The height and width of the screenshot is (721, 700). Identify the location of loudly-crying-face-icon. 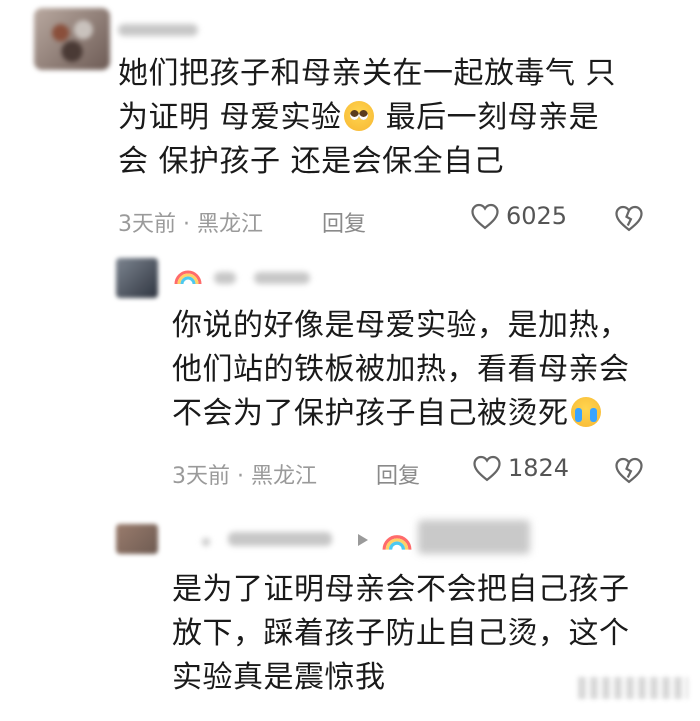
(585, 412).